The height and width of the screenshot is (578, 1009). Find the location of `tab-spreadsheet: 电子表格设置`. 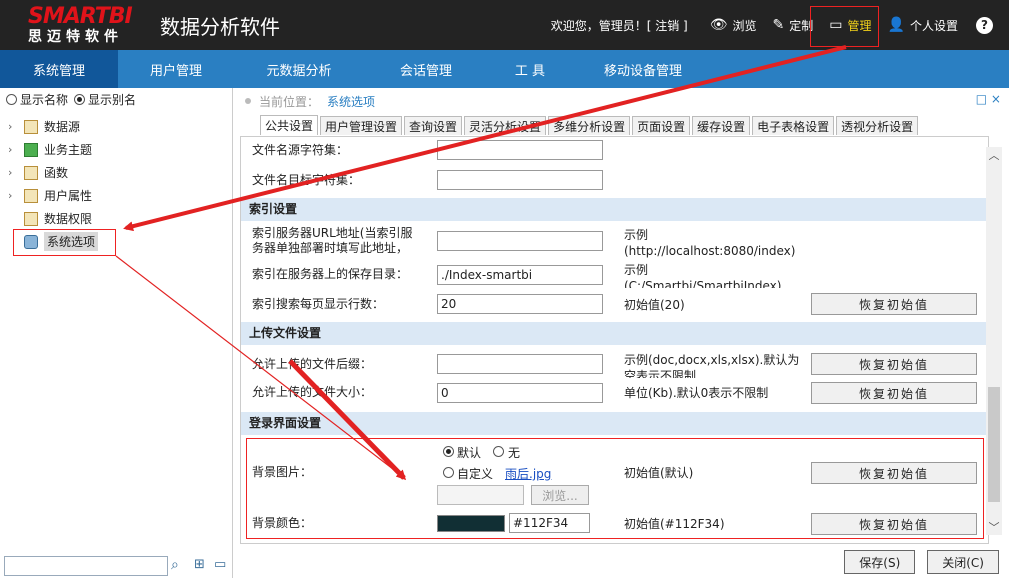

tab-spreadsheet: 电子表格设置 is located at coordinates (793, 125).